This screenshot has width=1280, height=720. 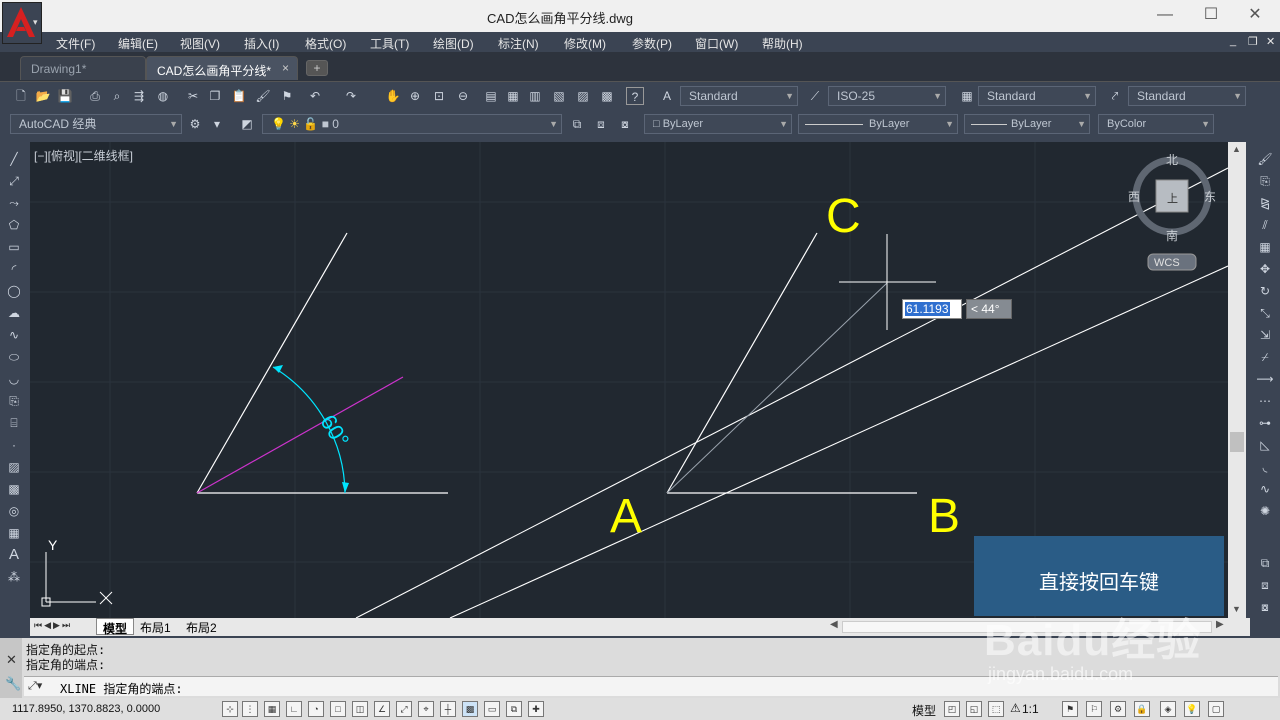 What do you see at coordinates (1142, 709) in the screenshot?
I see `toolbar-lock-icon: 🔒` at bounding box center [1142, 709].